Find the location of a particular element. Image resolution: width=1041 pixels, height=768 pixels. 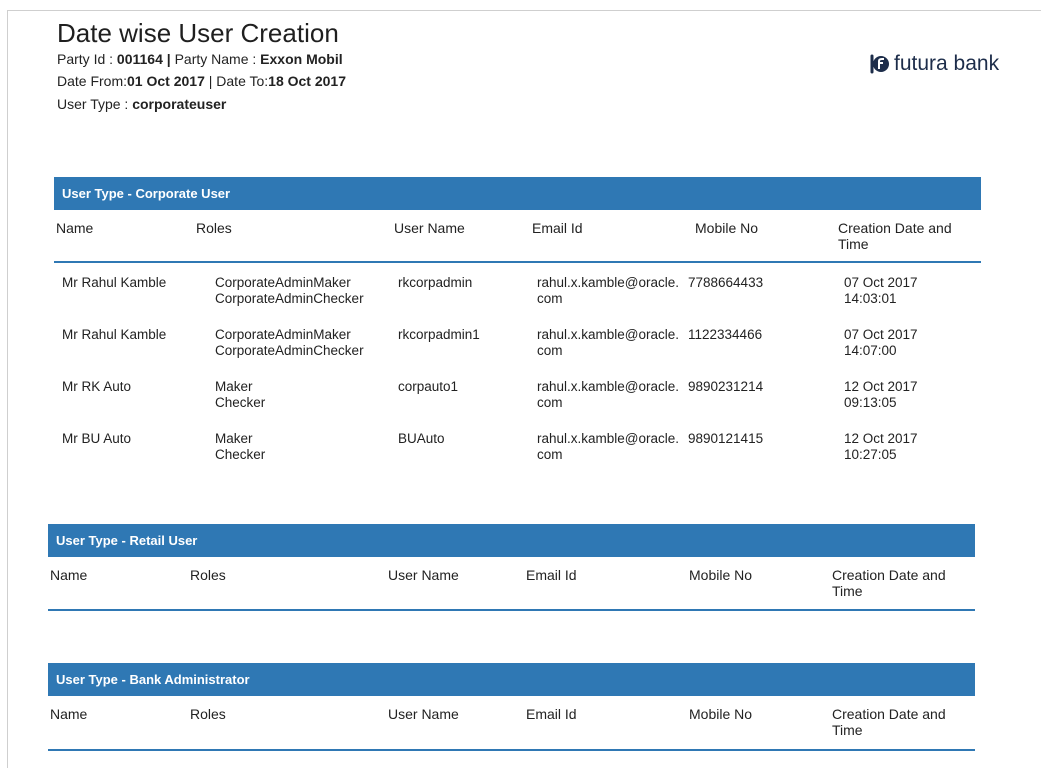

user-type: corporateuser is located at coordinates (179, 104).